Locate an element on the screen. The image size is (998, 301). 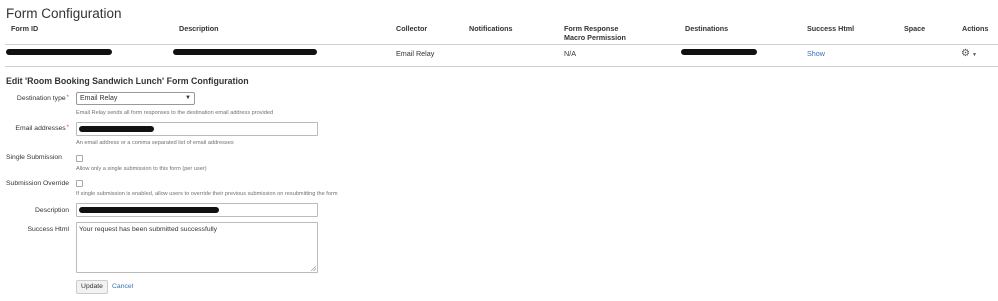
redacted-destinations is located at coordinates (719, 52).